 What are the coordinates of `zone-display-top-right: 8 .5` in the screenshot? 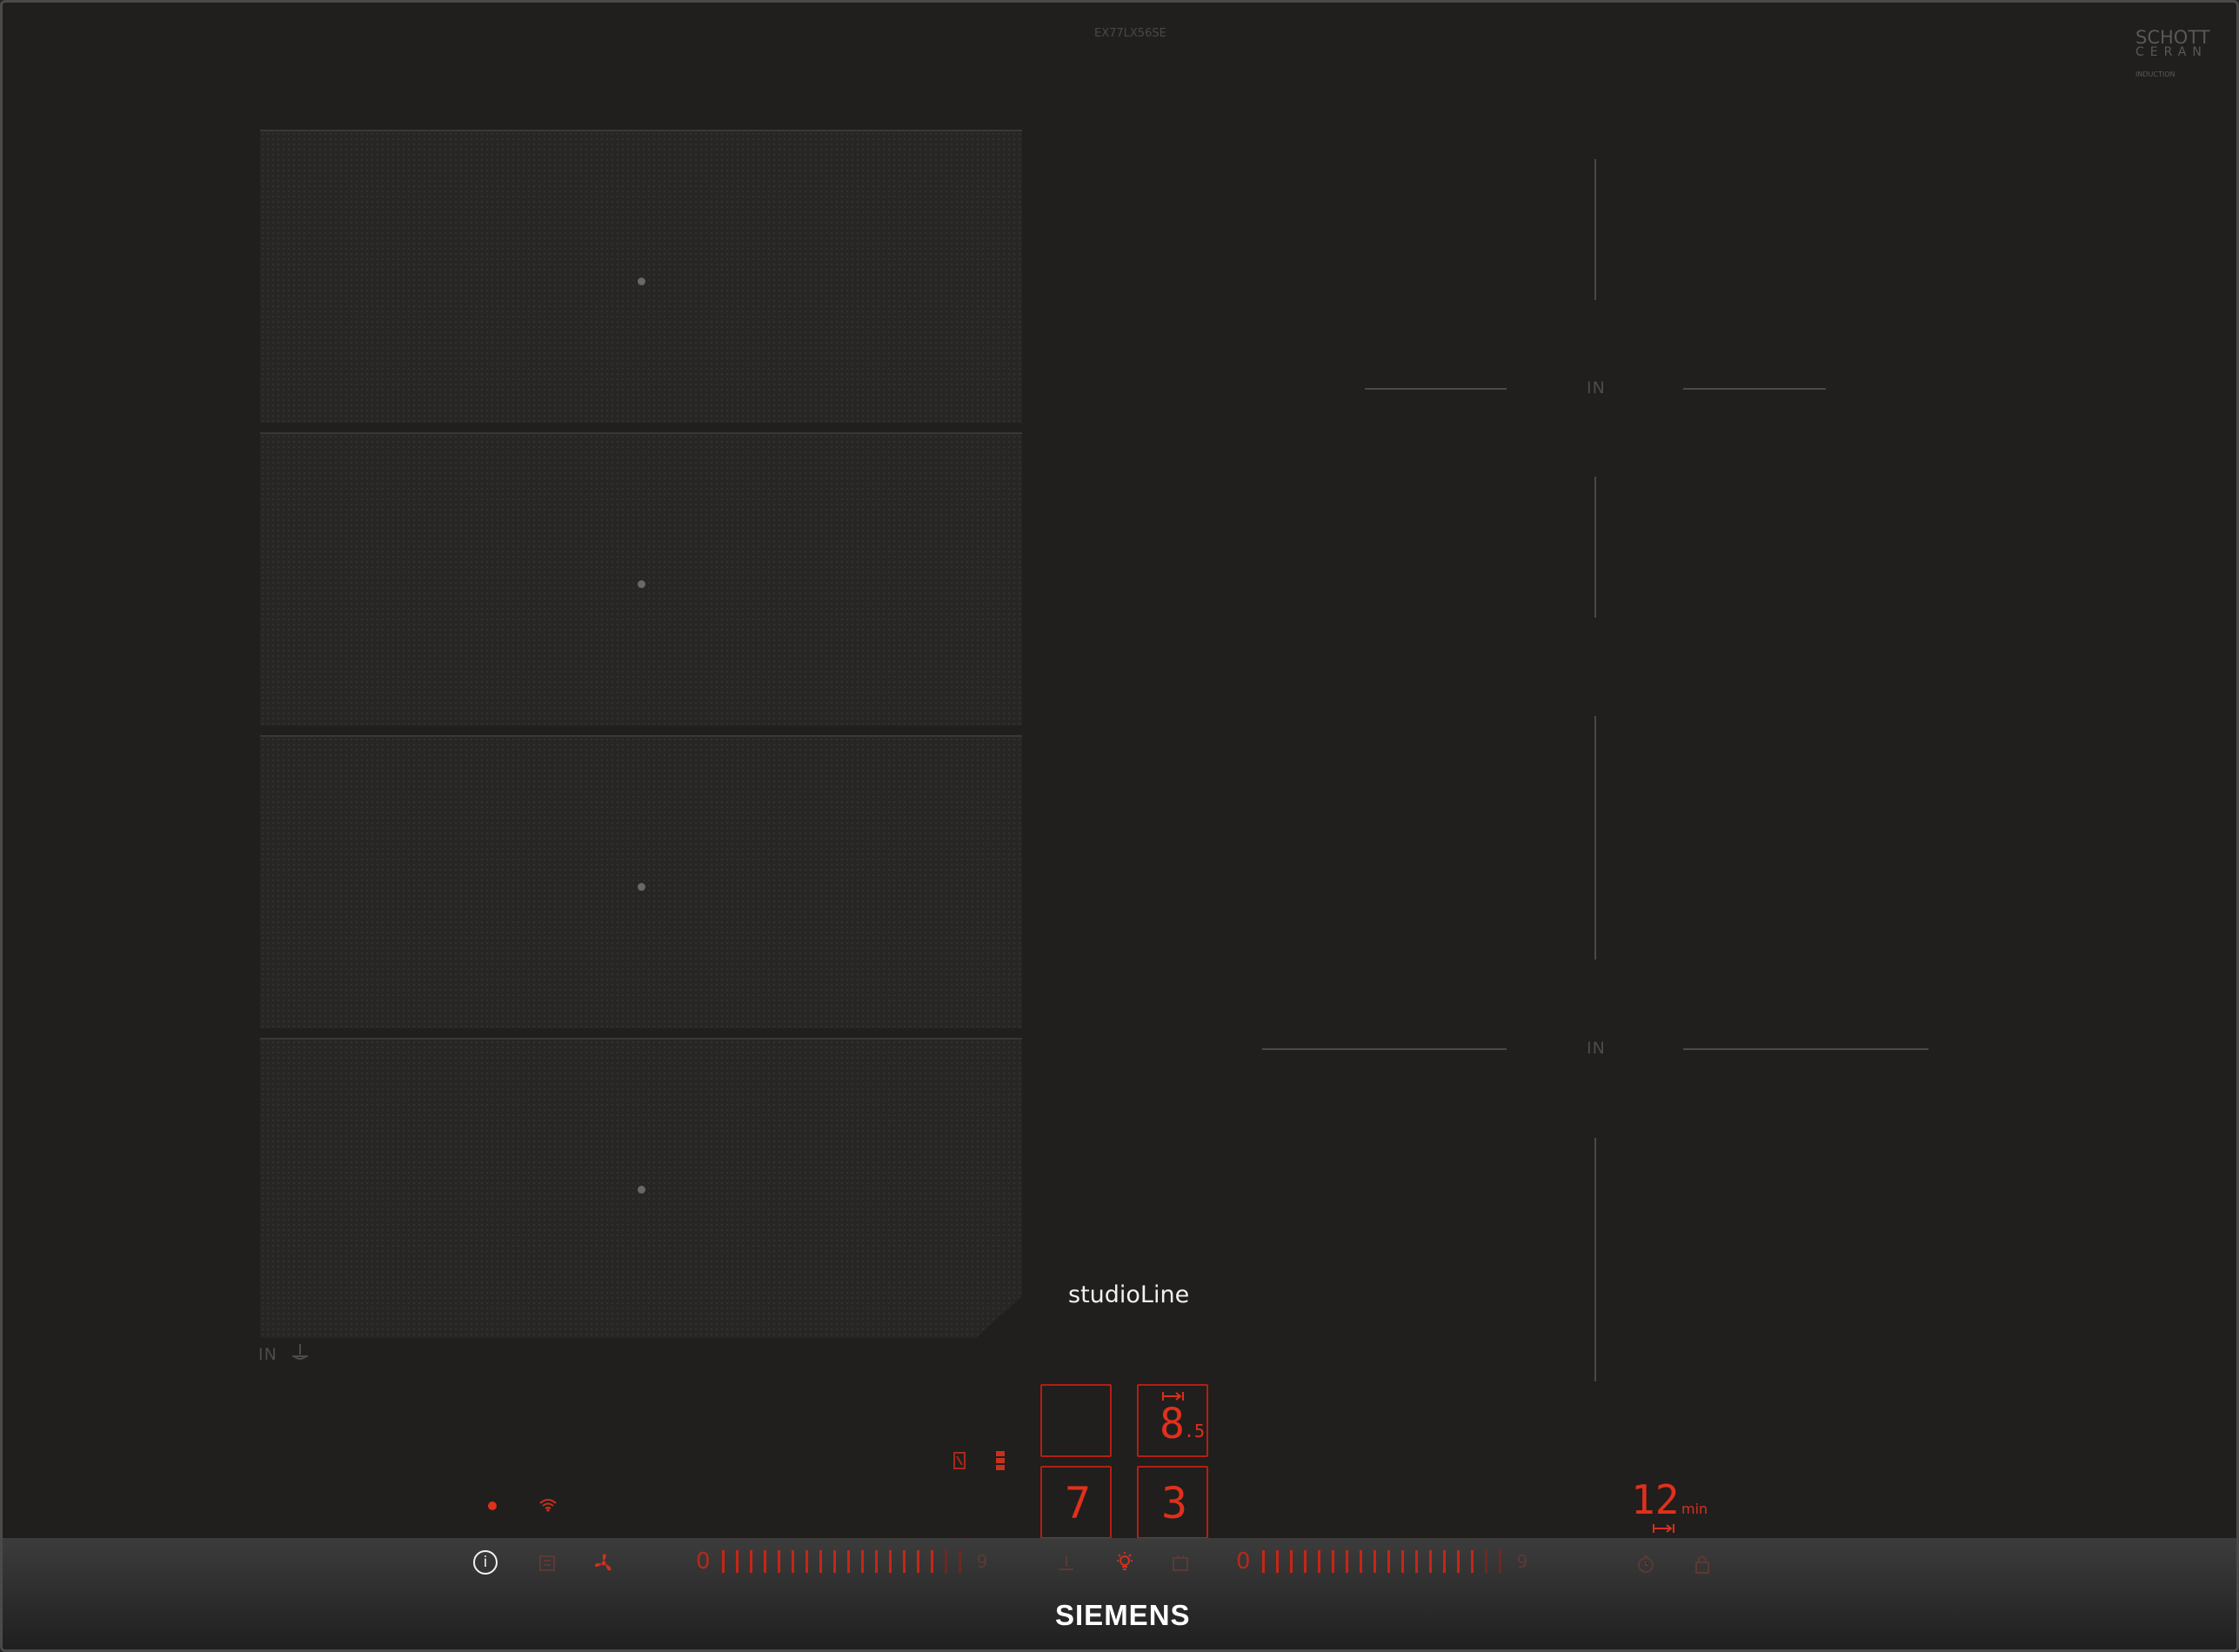 It's located at (1172, 1420).